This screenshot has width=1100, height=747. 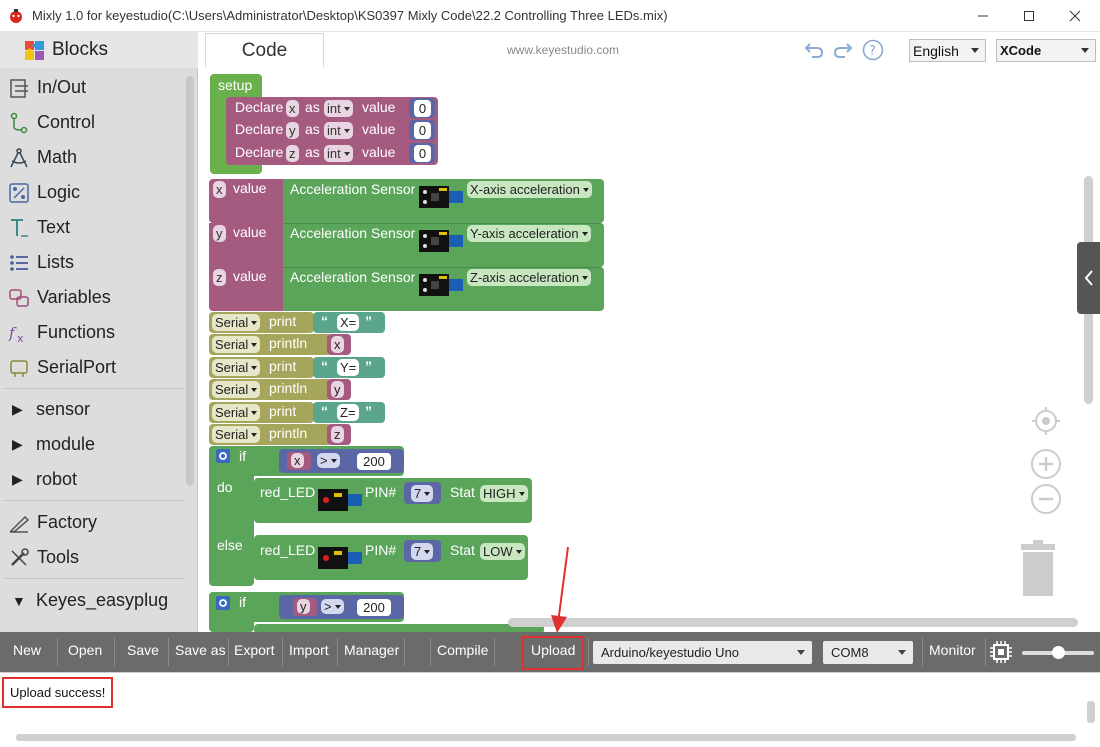 What do you see at coordinates (93, 87) in the screenshot?
I see `sidebar-item-in-out: In/Out` at bounding box center [93, 87].